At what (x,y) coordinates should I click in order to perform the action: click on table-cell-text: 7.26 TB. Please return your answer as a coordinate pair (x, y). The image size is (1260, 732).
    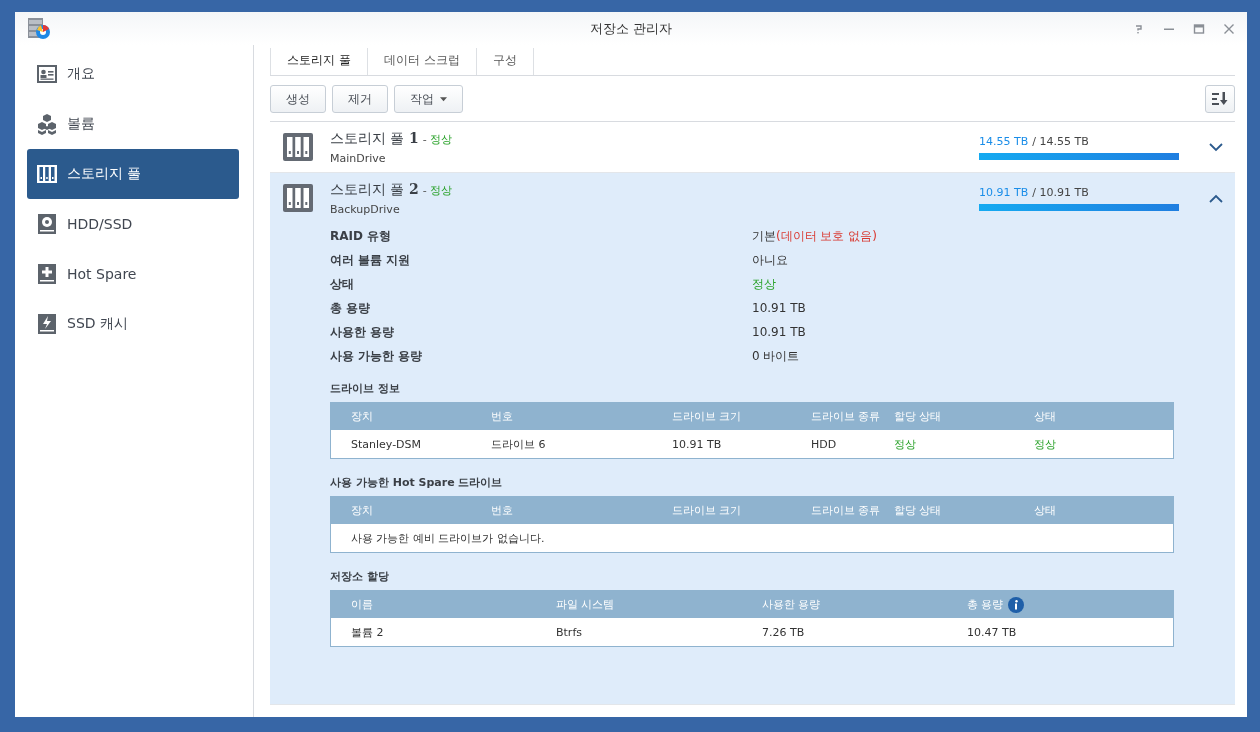
    Looking at the image, I should click on (784, 632).